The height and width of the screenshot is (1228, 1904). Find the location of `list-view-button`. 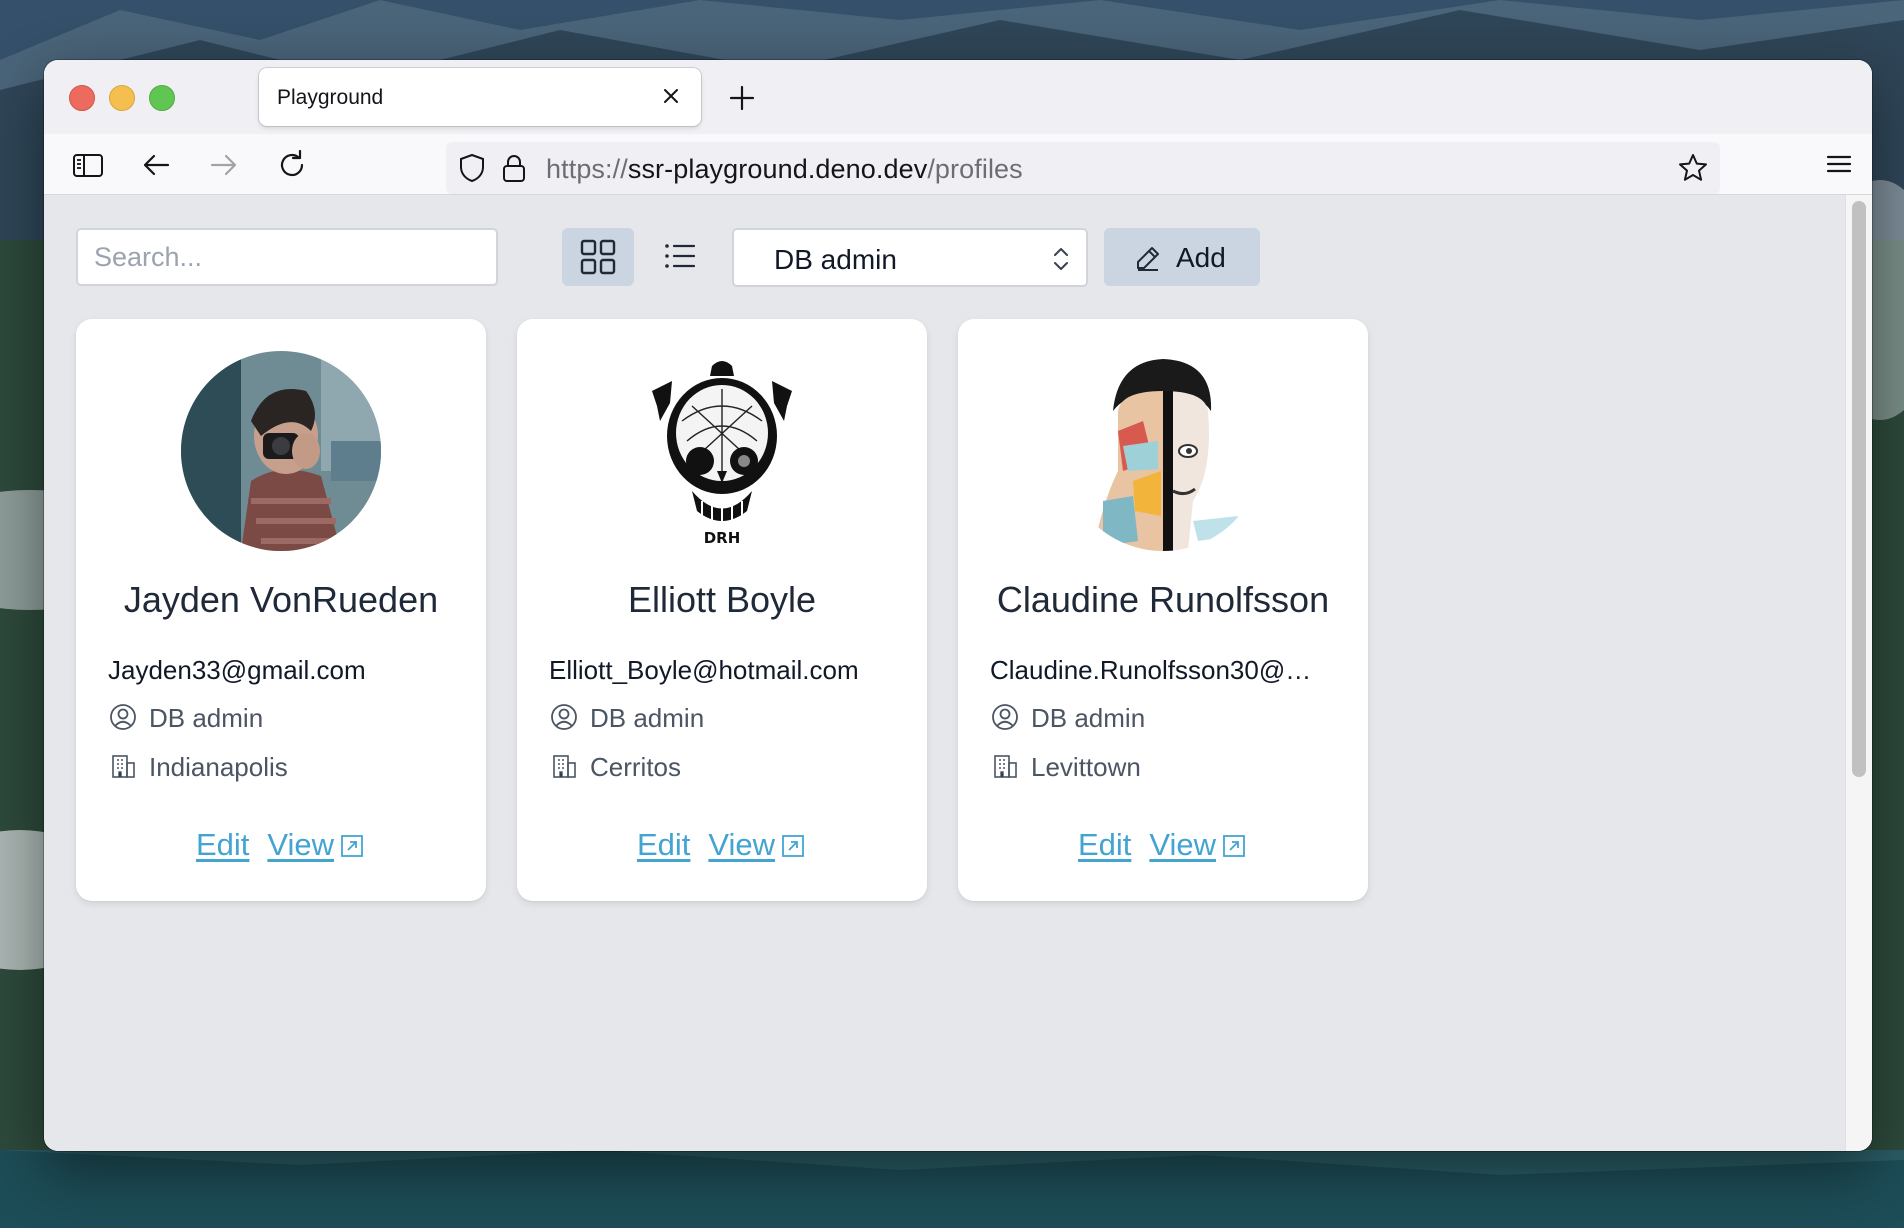

list-view-button is located at coordinates (680, 257).